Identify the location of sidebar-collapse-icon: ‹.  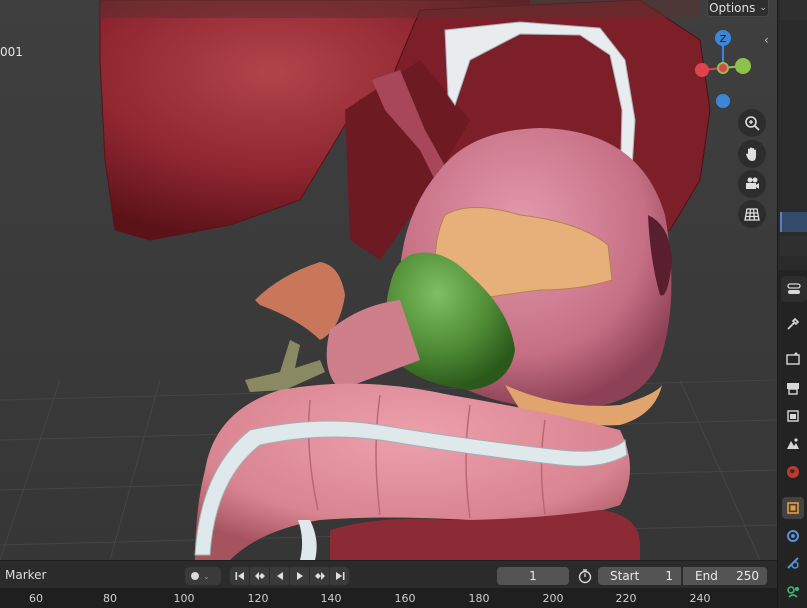
(766, 40).